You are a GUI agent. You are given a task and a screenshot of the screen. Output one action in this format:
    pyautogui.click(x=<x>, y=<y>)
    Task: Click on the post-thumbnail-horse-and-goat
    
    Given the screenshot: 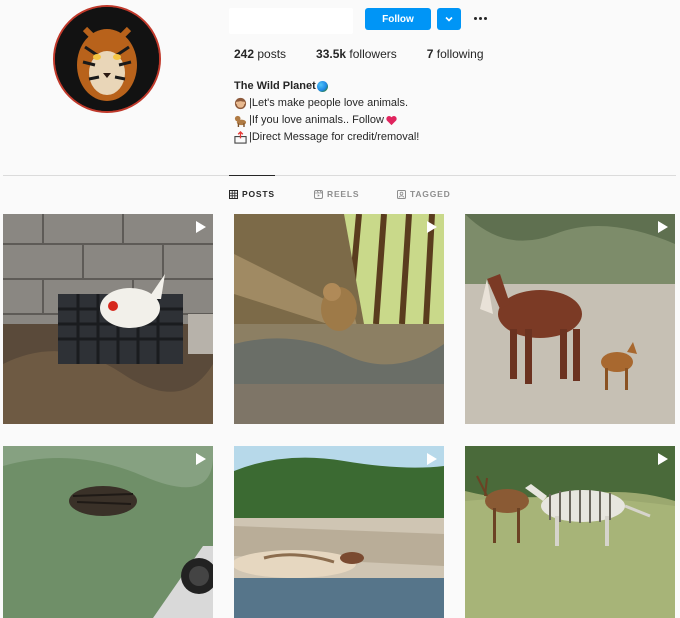 What is the action you would take?
    pyautogui.click(x=570, y=319)
    